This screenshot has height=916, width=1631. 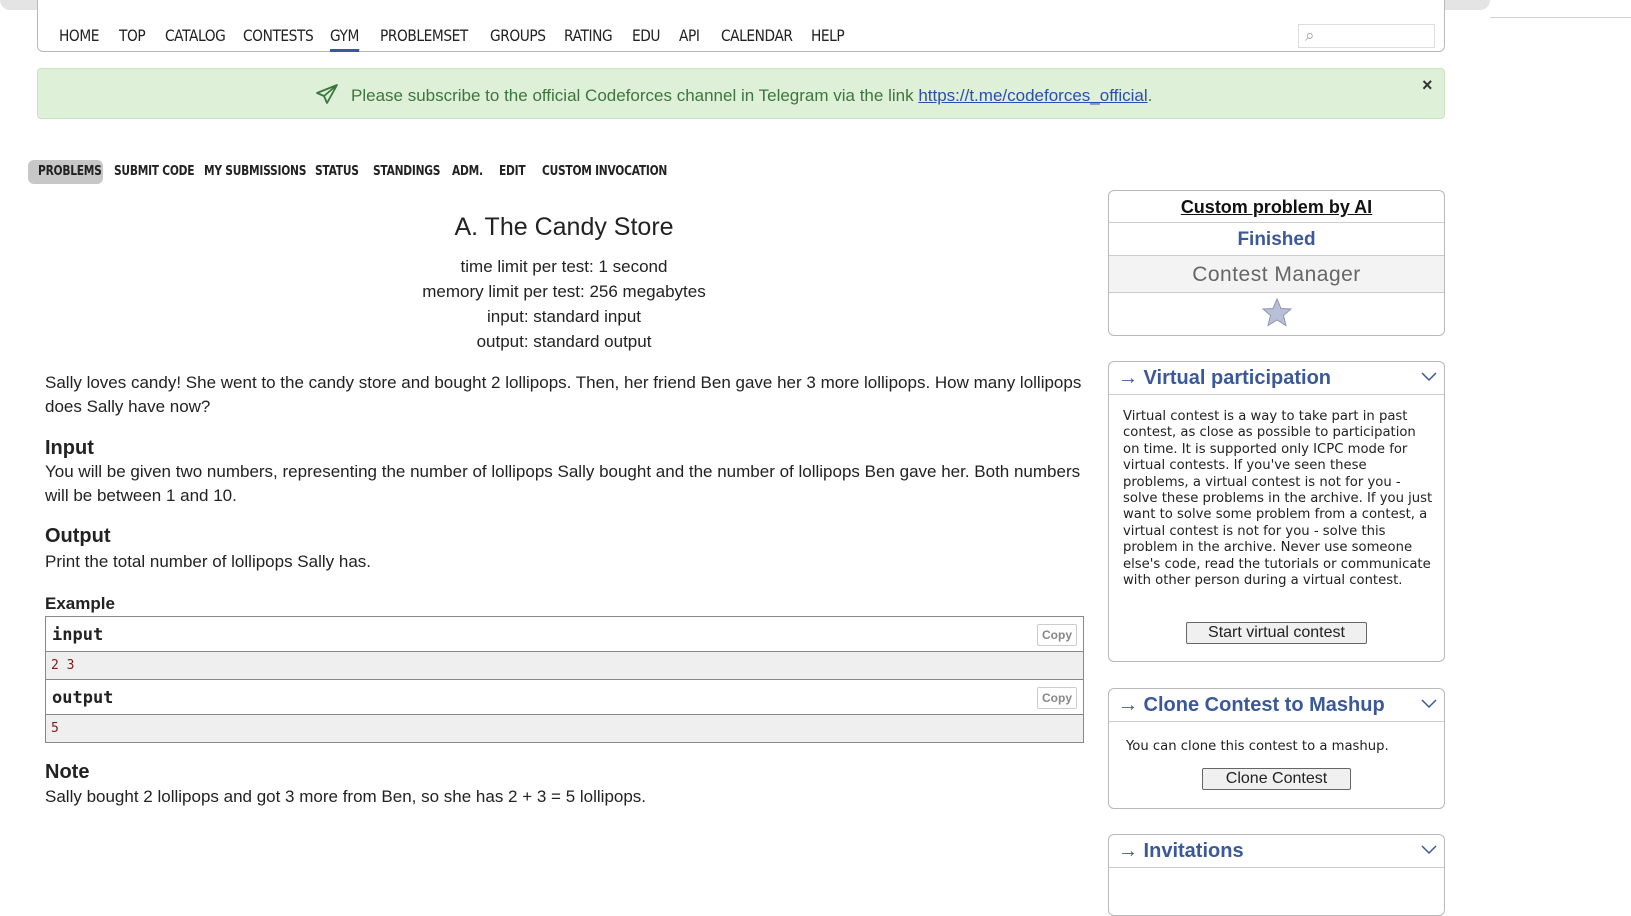 What do you see at coordinates (828, 35) in the screenshot?
I see `nav-help: HELP` at bounding box center [828, 35].